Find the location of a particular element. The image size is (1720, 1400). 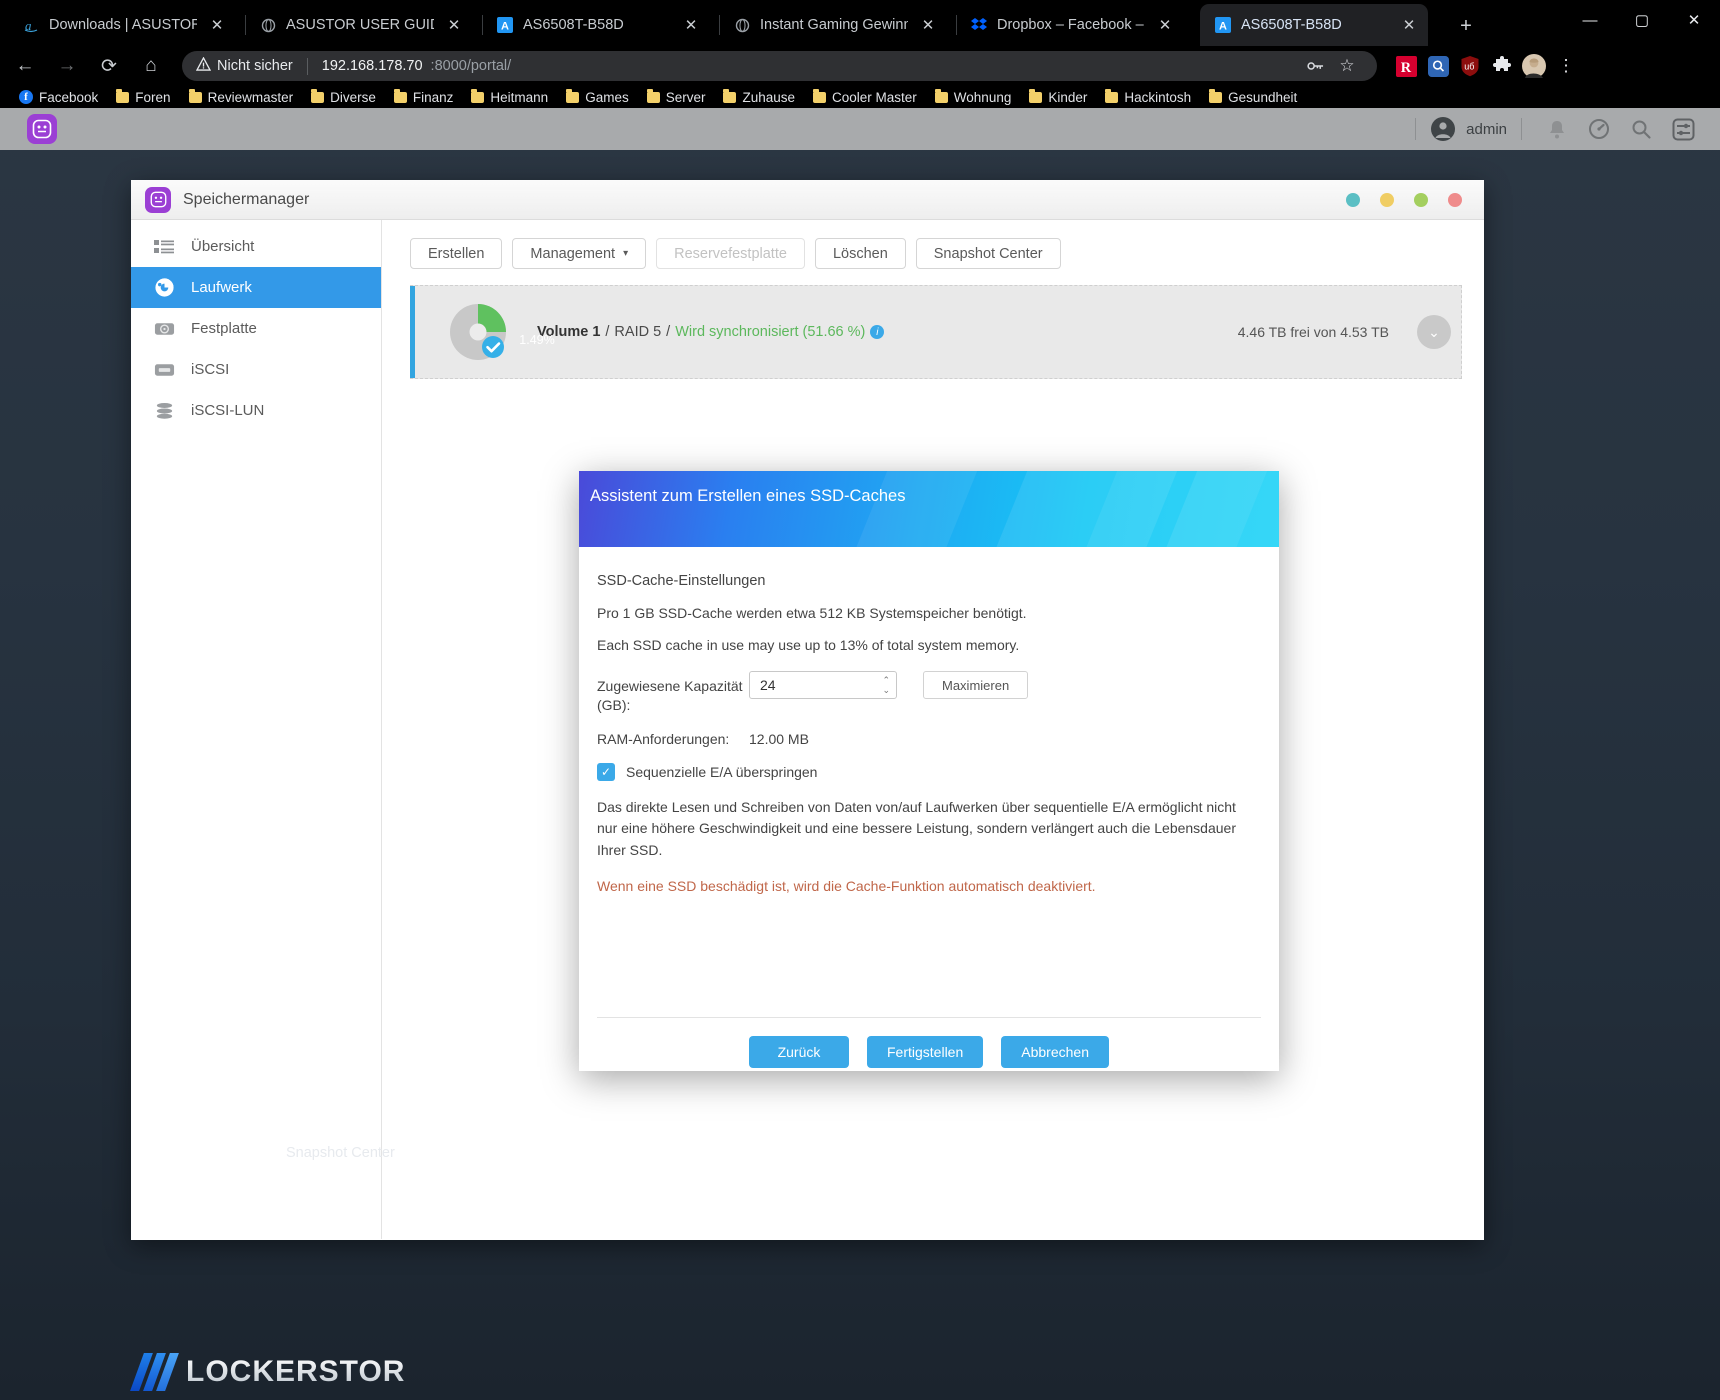

bookmark-item: Games is located at coordinates (597, 97).